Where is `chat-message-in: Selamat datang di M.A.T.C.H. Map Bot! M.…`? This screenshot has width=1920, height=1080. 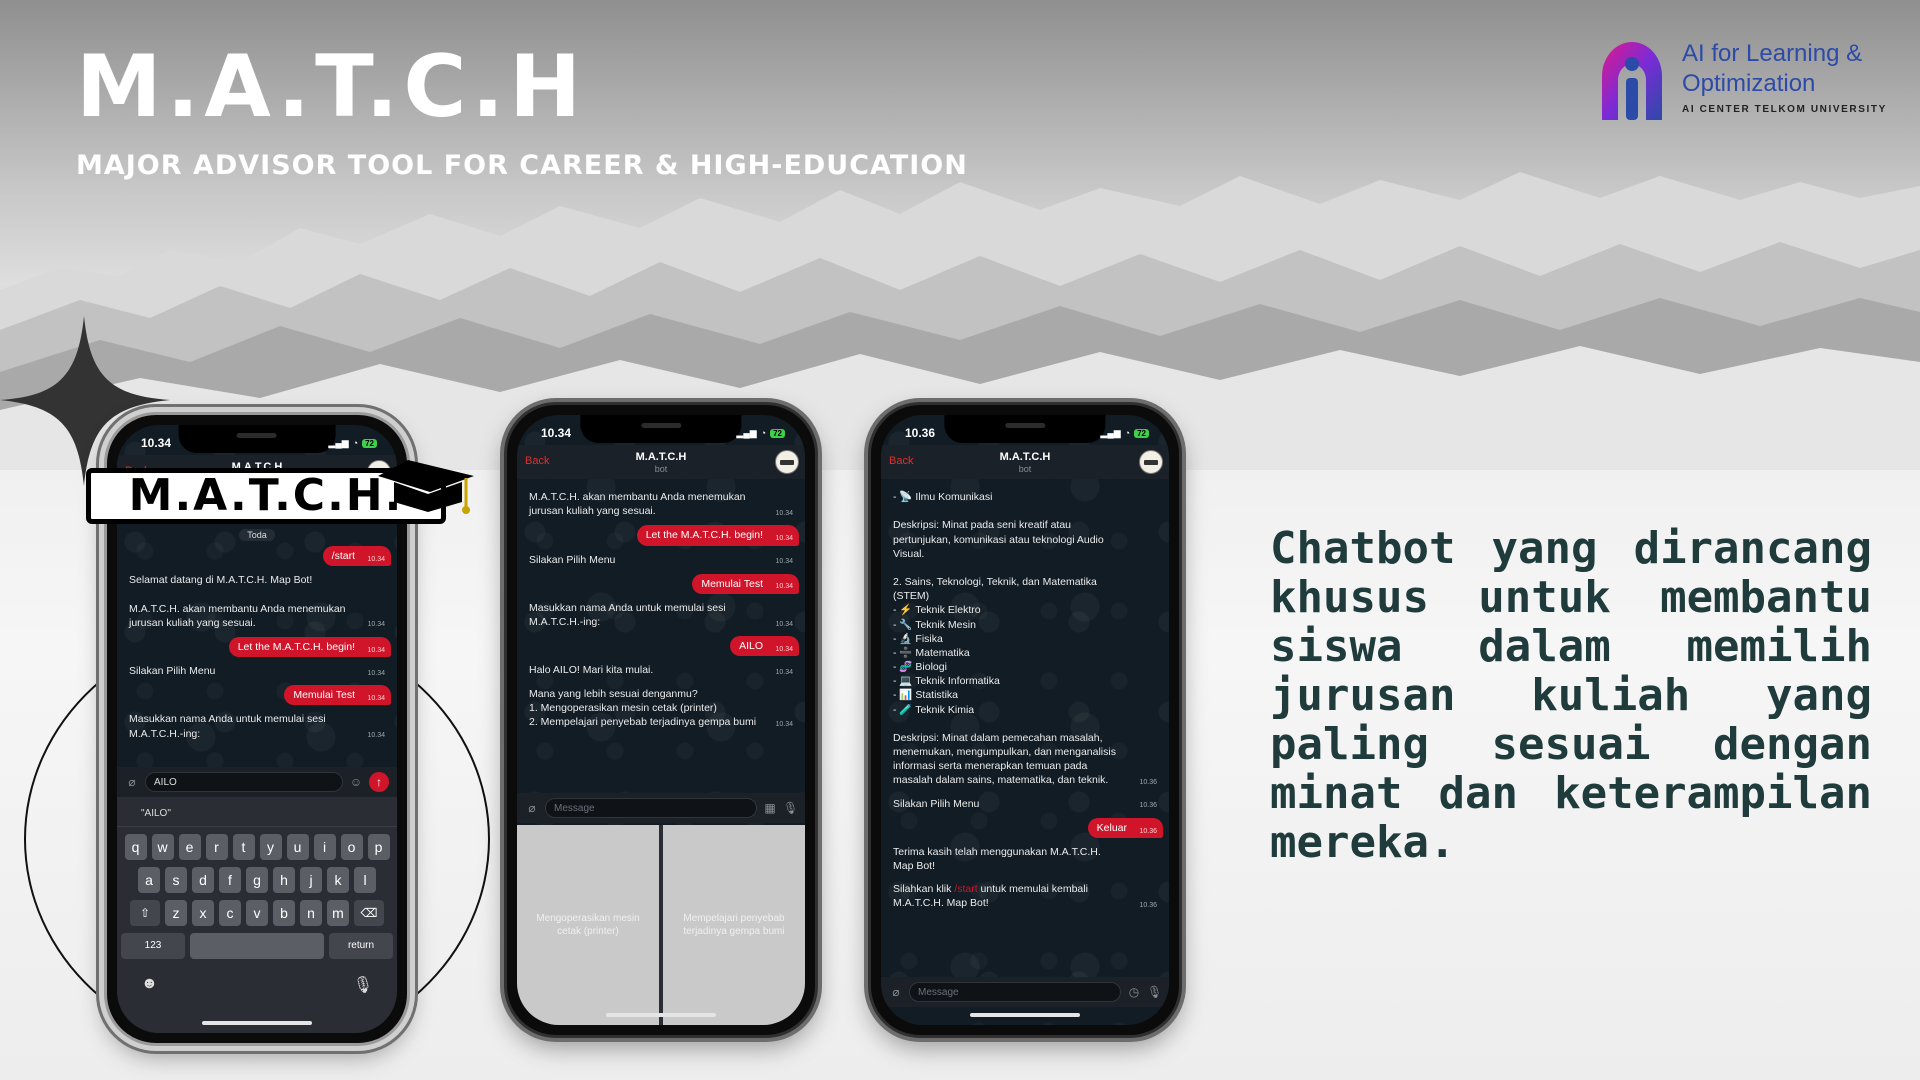 chat-message-in: Selamat datang di M.A.T.C.H. Map Bot! M.… is located at coordinates (257, 601).